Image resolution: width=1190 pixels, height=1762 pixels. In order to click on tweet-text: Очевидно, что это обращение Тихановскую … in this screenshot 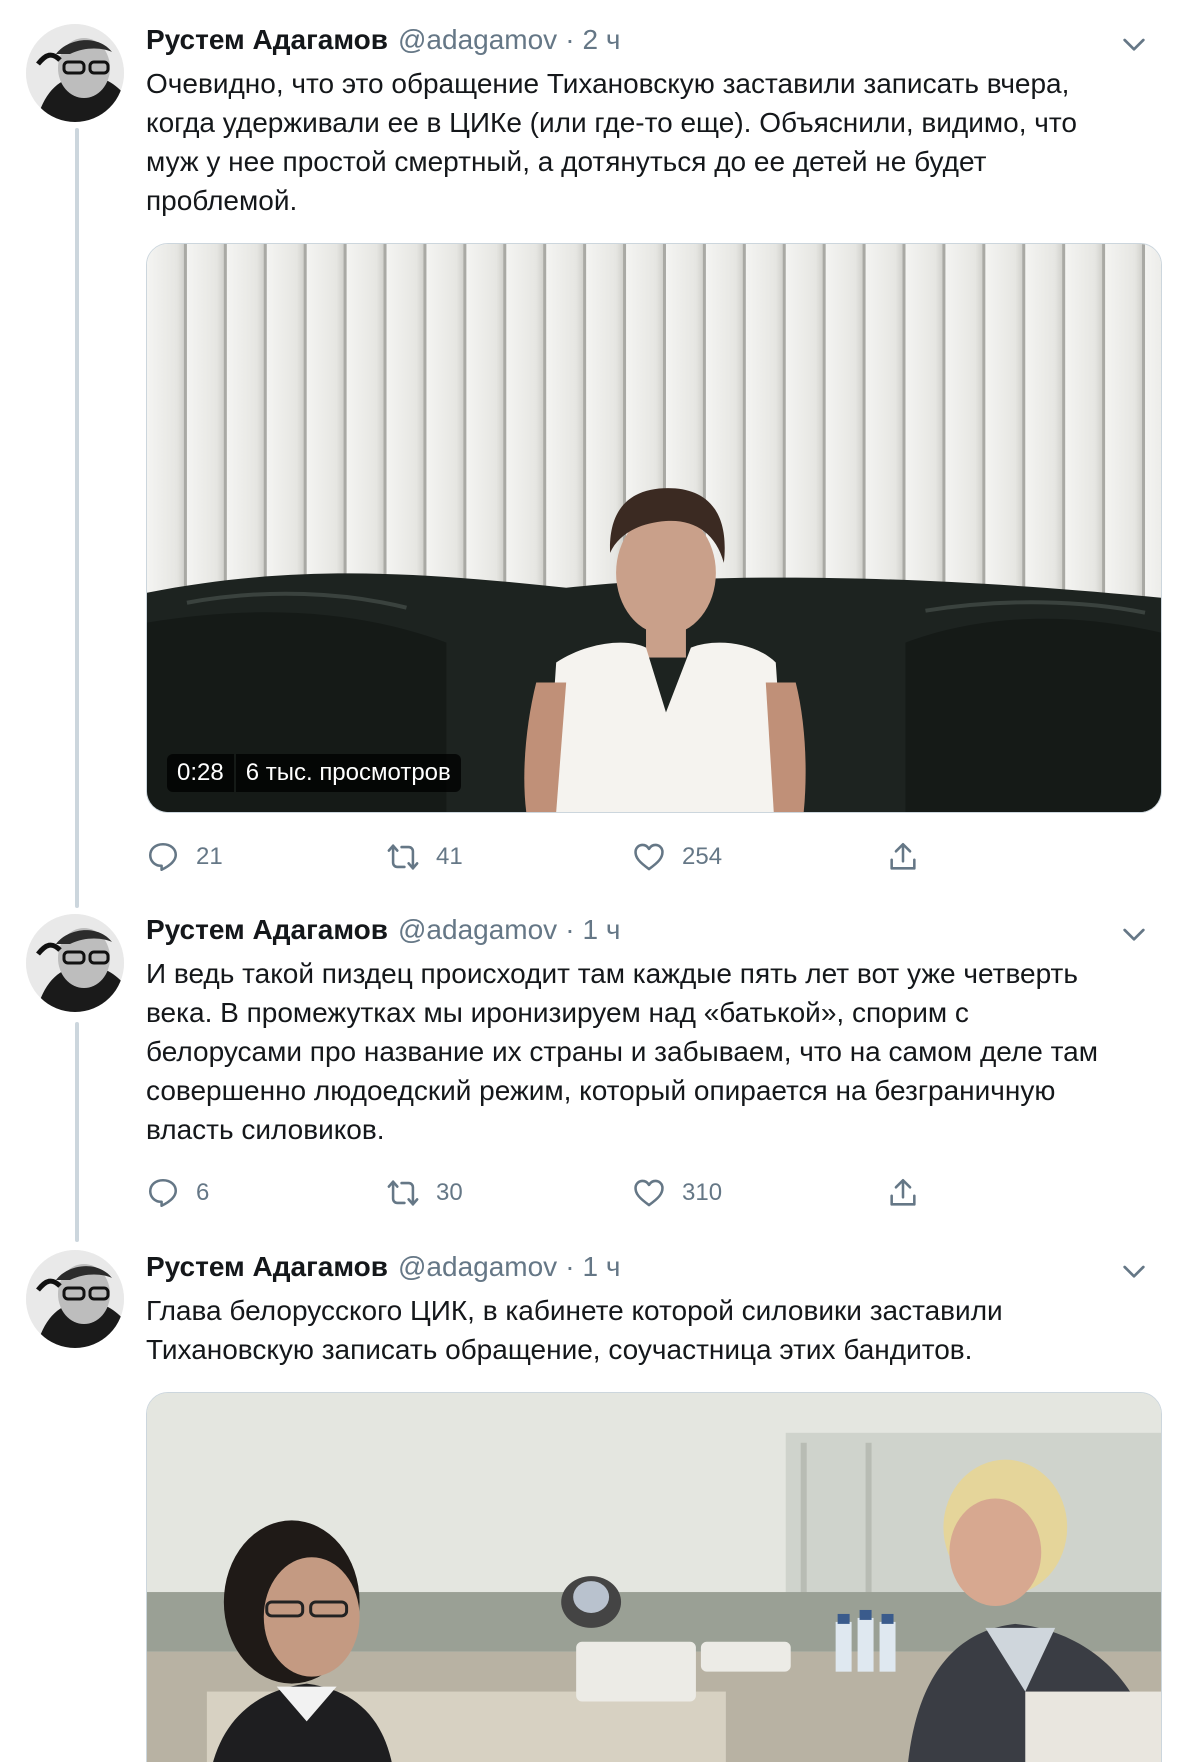, I will do `click(654, 142)`.